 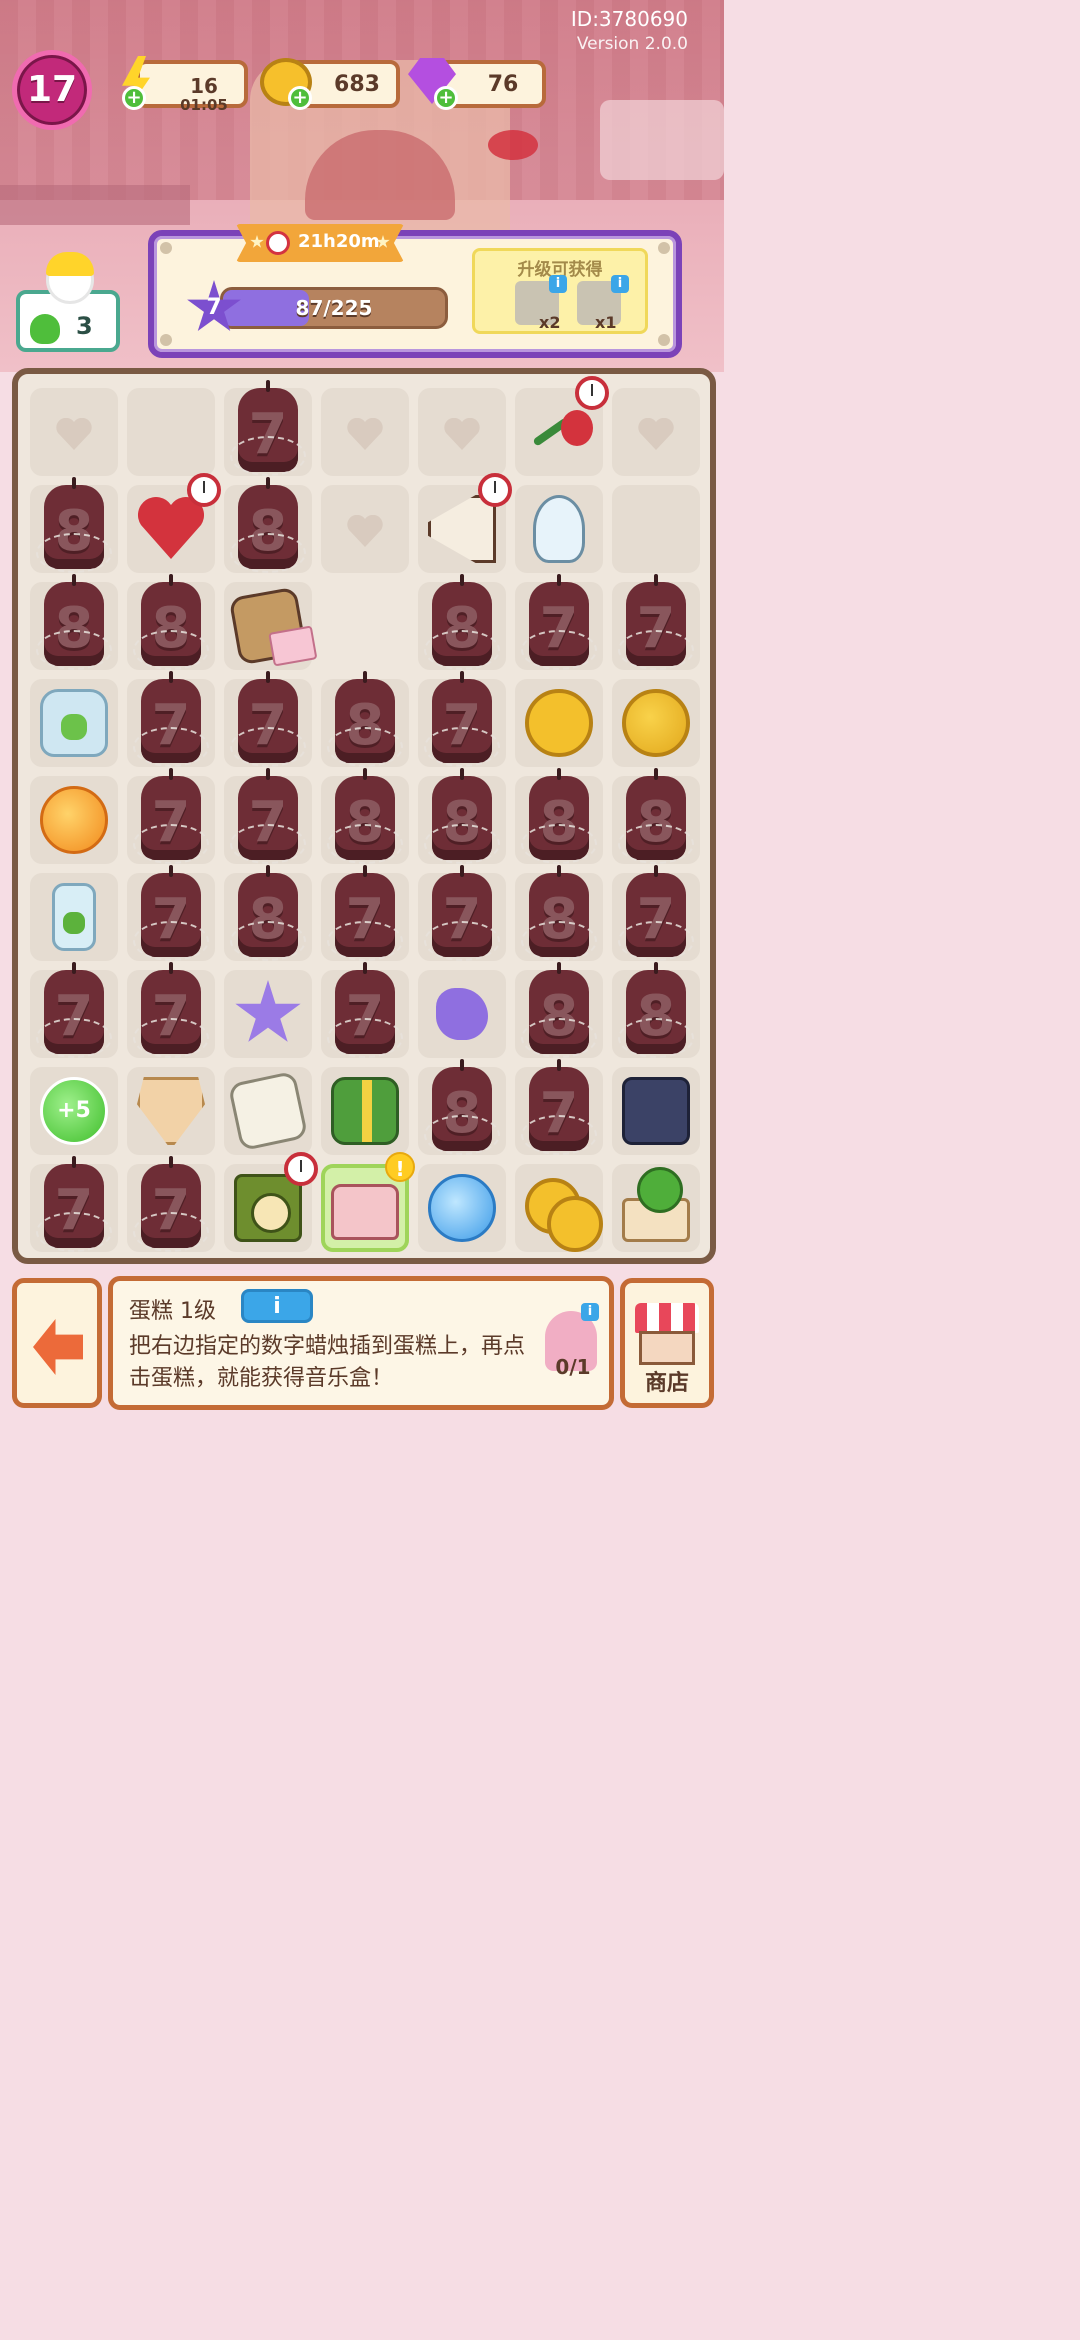 I want to click on energy-counter: + 16 01:05, so click(x=178, y=85).